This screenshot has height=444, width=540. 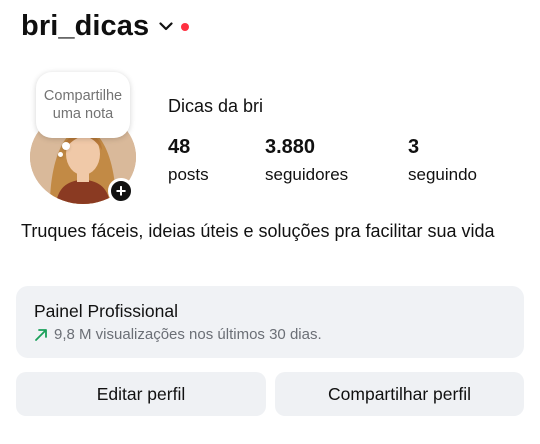 I want to click on display-name: Dicas da bri, so click(x=216, y=106).